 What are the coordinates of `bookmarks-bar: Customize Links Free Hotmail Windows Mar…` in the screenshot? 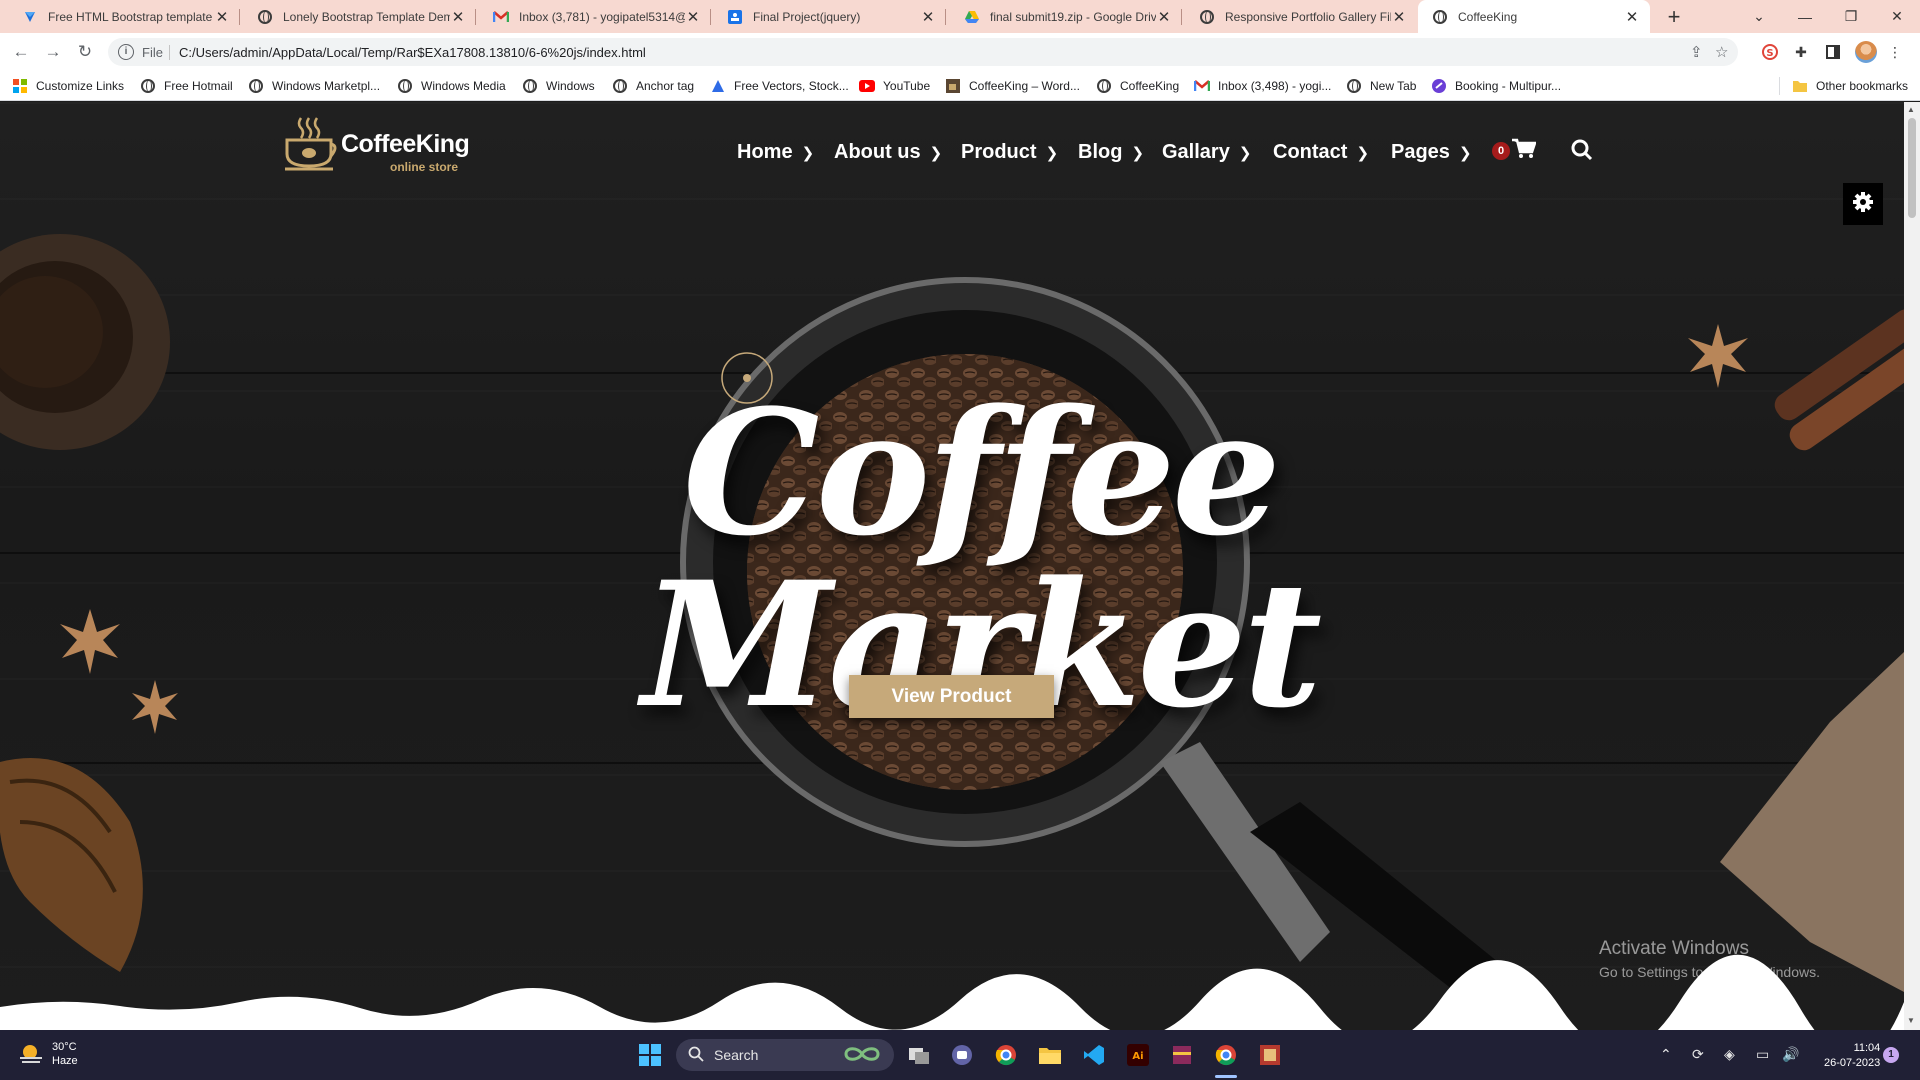 It's located at (960, 86).